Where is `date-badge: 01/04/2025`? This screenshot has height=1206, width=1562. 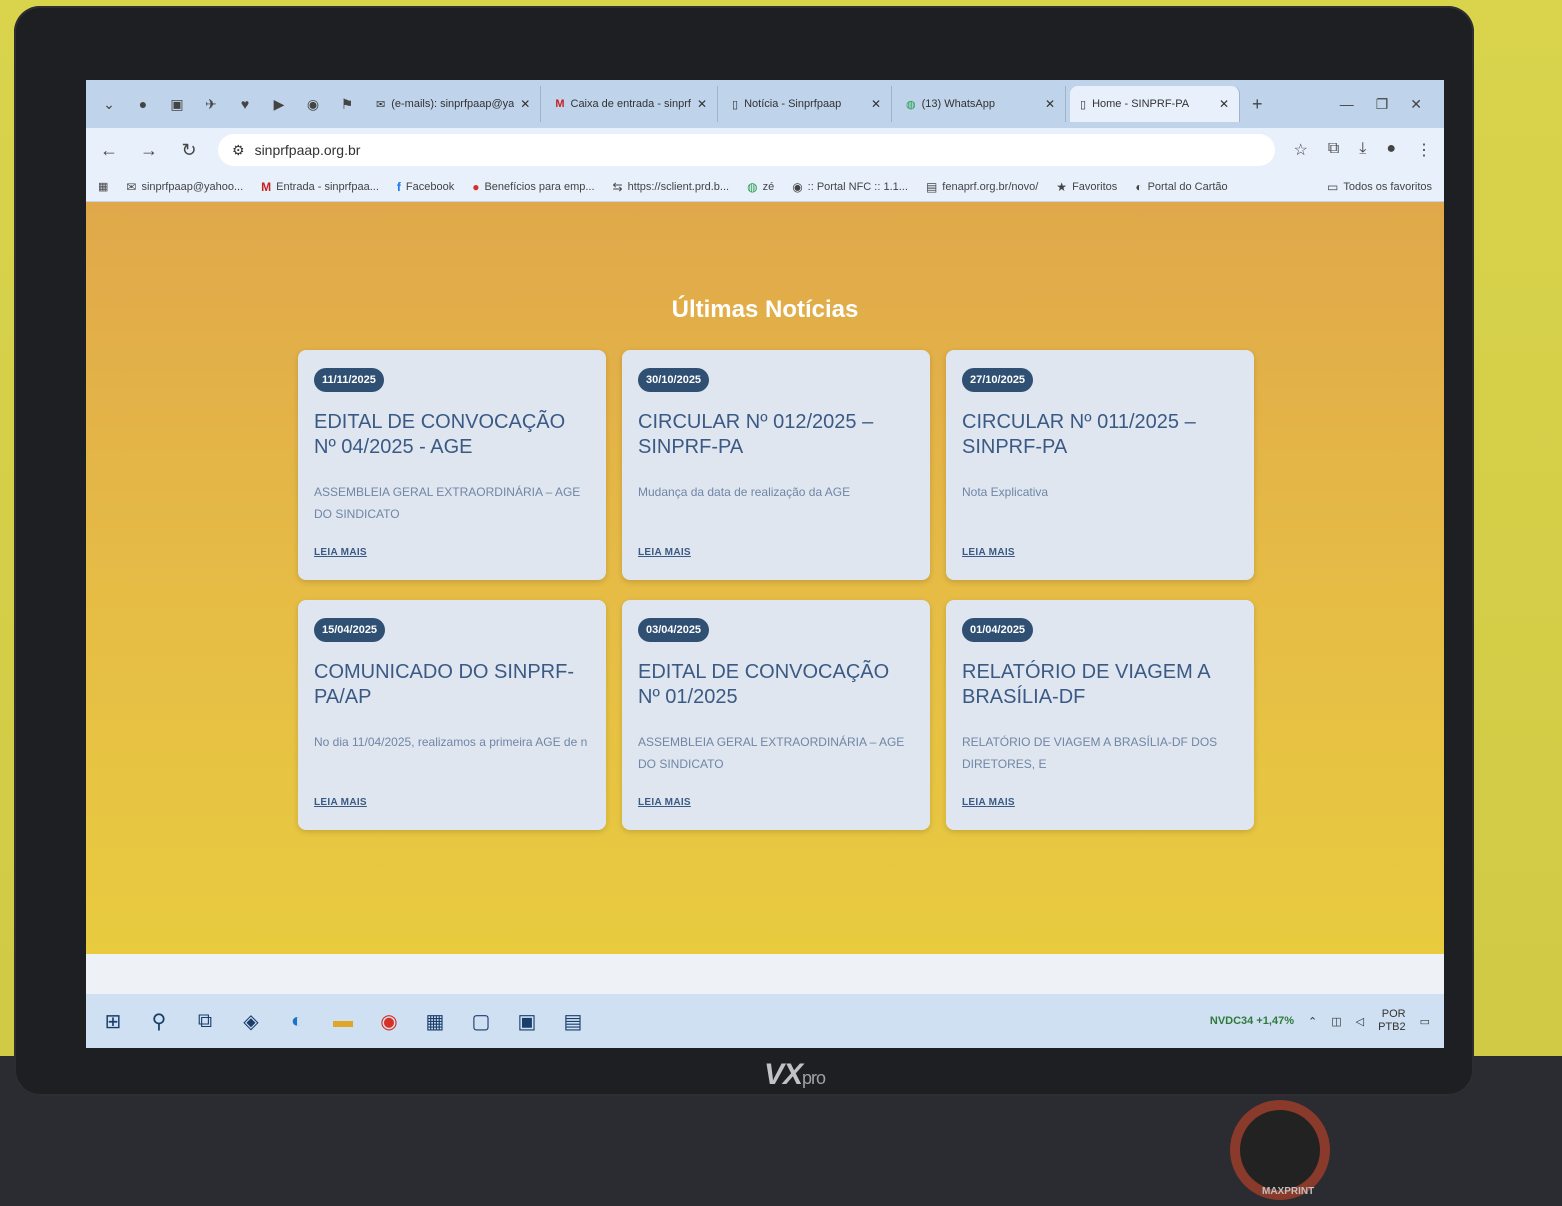
date-badge: 01/04/2025 is located at coordinates (998, 630).